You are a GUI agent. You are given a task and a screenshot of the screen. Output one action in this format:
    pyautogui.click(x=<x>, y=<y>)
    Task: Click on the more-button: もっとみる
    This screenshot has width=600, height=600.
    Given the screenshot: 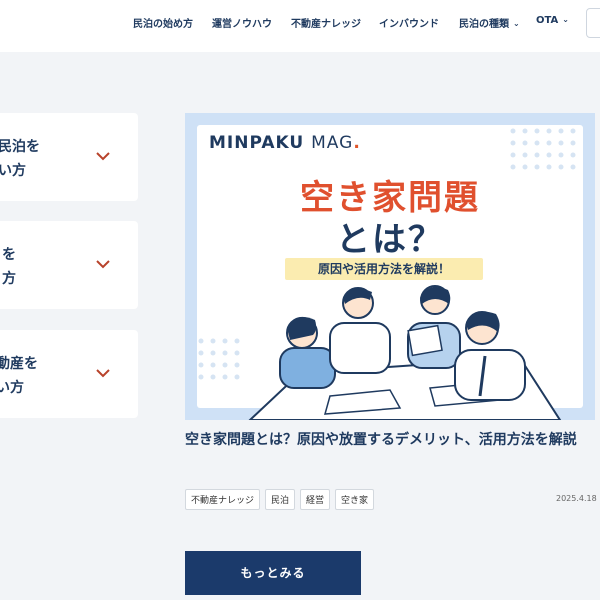 What is the action you would take?
    pyautogui.click(x=273, y=573)
    